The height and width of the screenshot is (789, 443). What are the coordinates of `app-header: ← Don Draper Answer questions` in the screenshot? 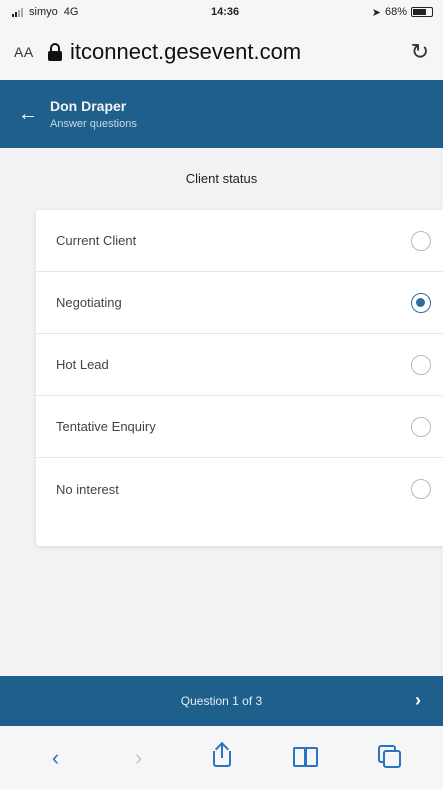 It's located at (221, 114).